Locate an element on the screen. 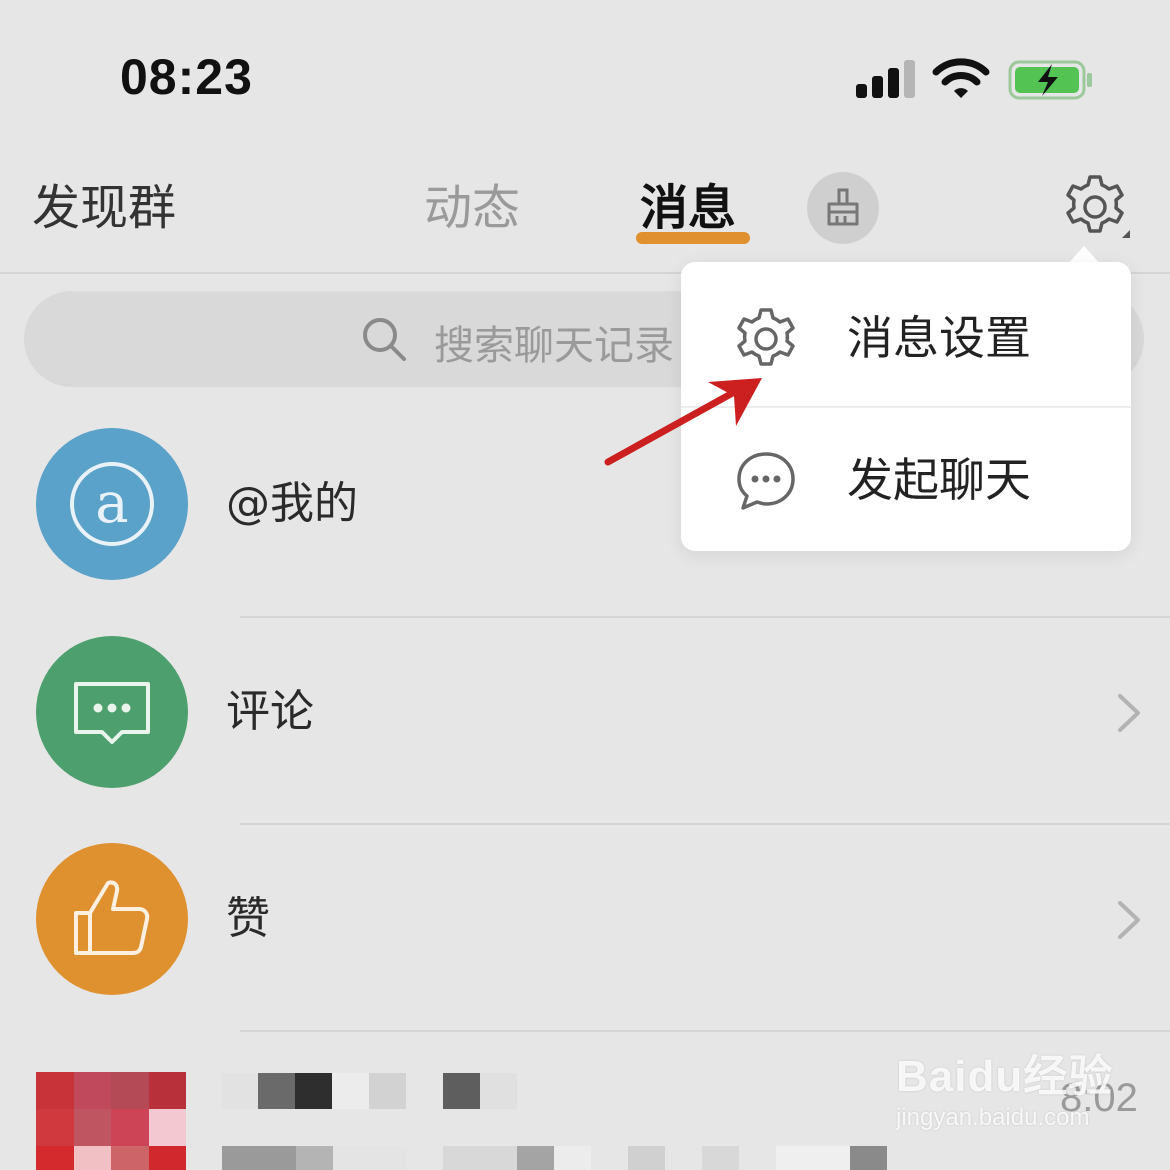  comment-icon is located at coordinates (112, 713).